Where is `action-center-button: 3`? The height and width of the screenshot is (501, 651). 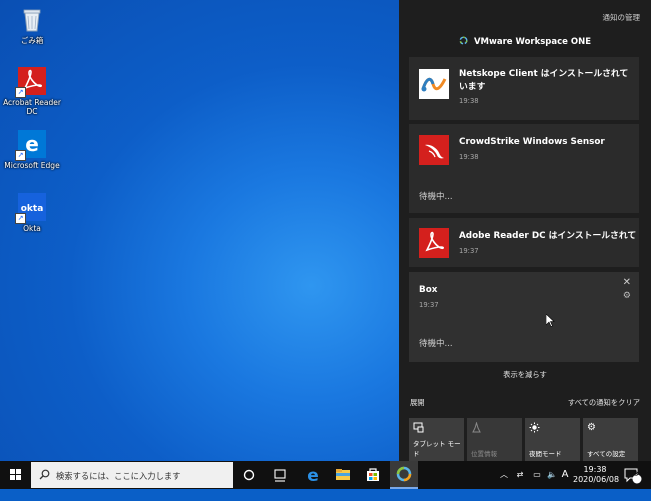
action-center-button: 3 is located at coordinates (632, 475).